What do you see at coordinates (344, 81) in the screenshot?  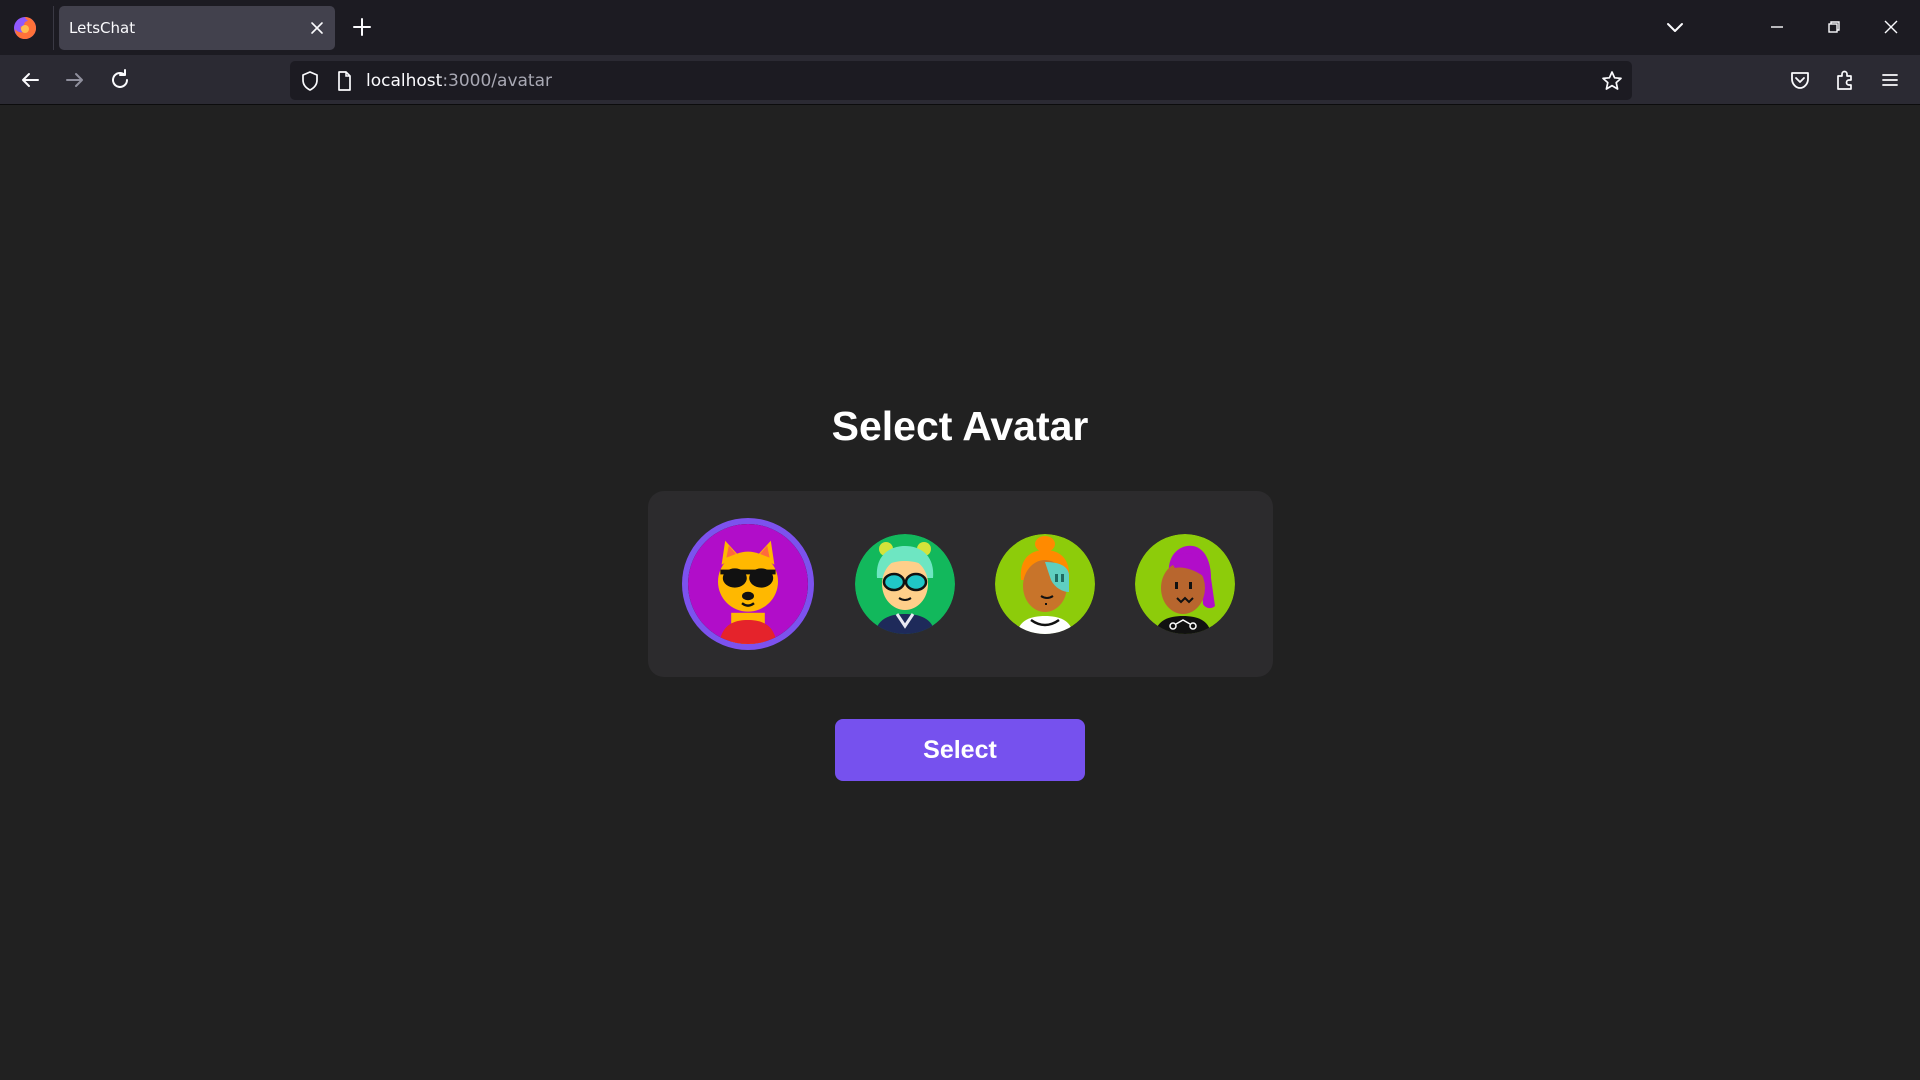 I see `page-info-icon` at bounding box center [344, 81].